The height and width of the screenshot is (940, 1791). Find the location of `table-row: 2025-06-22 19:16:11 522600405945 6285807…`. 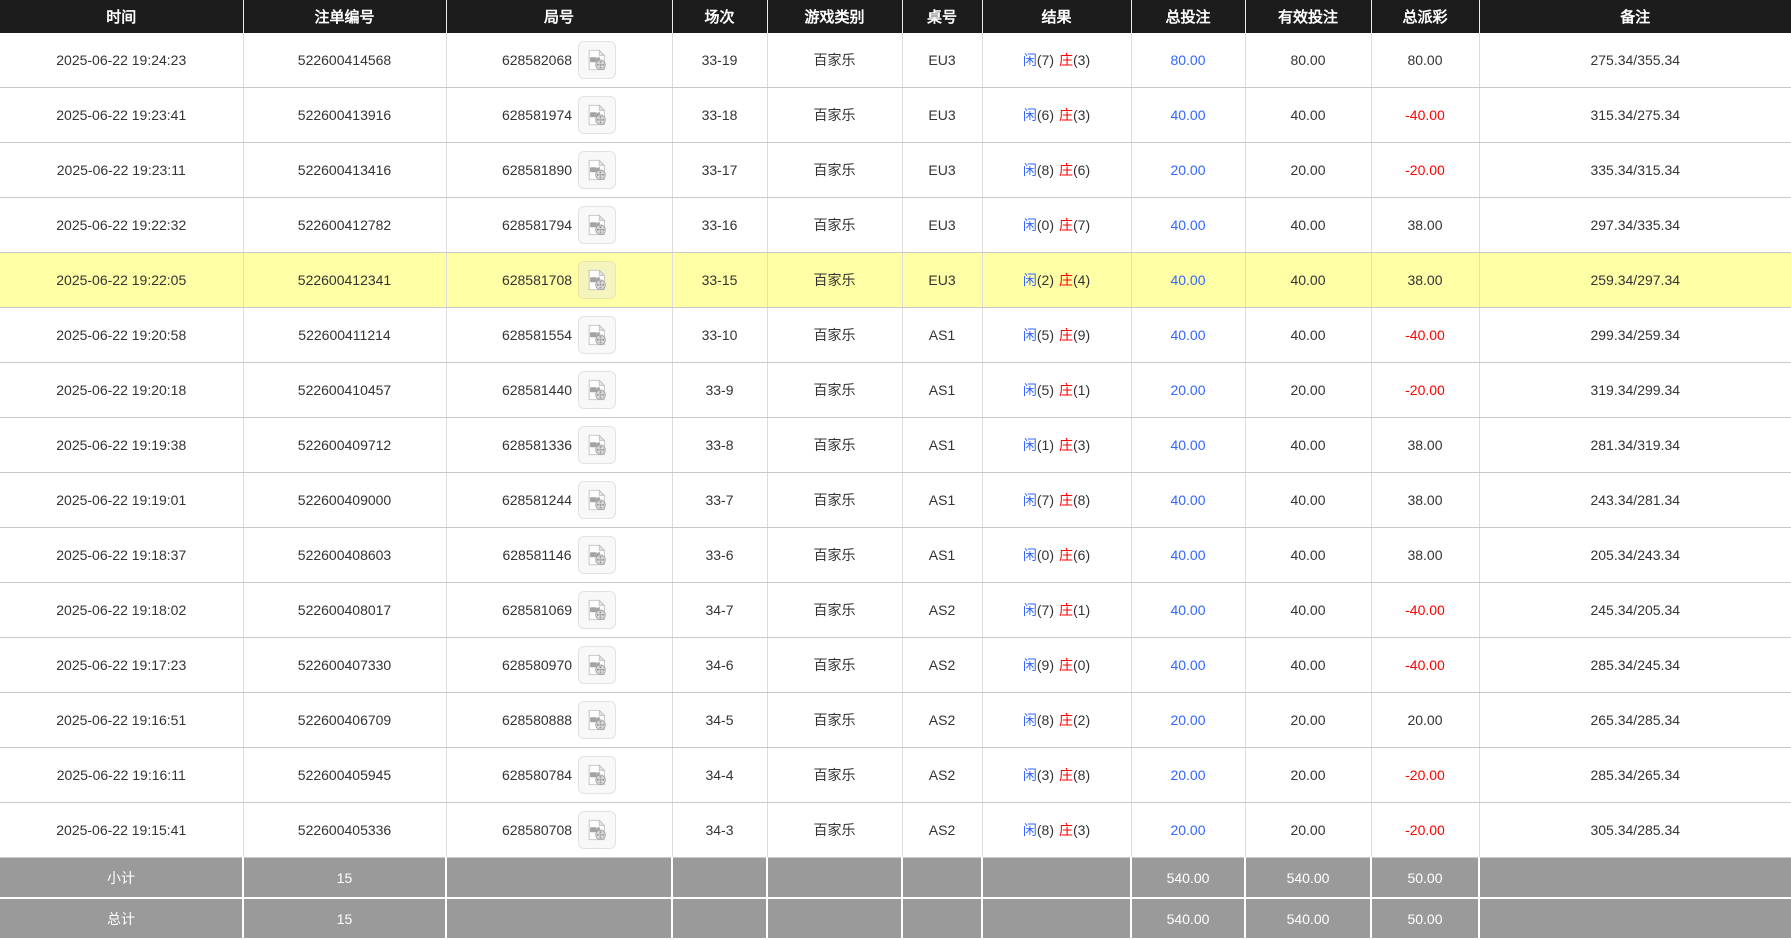

table-row: 2025-06-22 19:16:11 522600405945 6285807… is located at coordinates (895, 775).